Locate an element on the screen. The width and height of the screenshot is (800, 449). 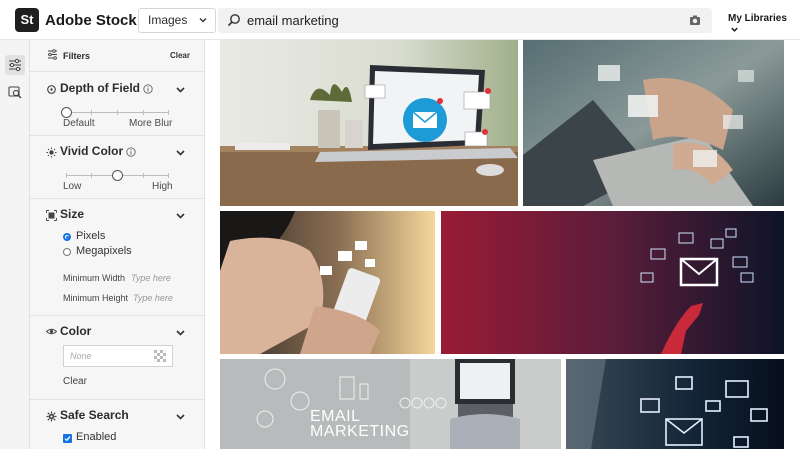
search-icon is located at coordinates (234, 20).